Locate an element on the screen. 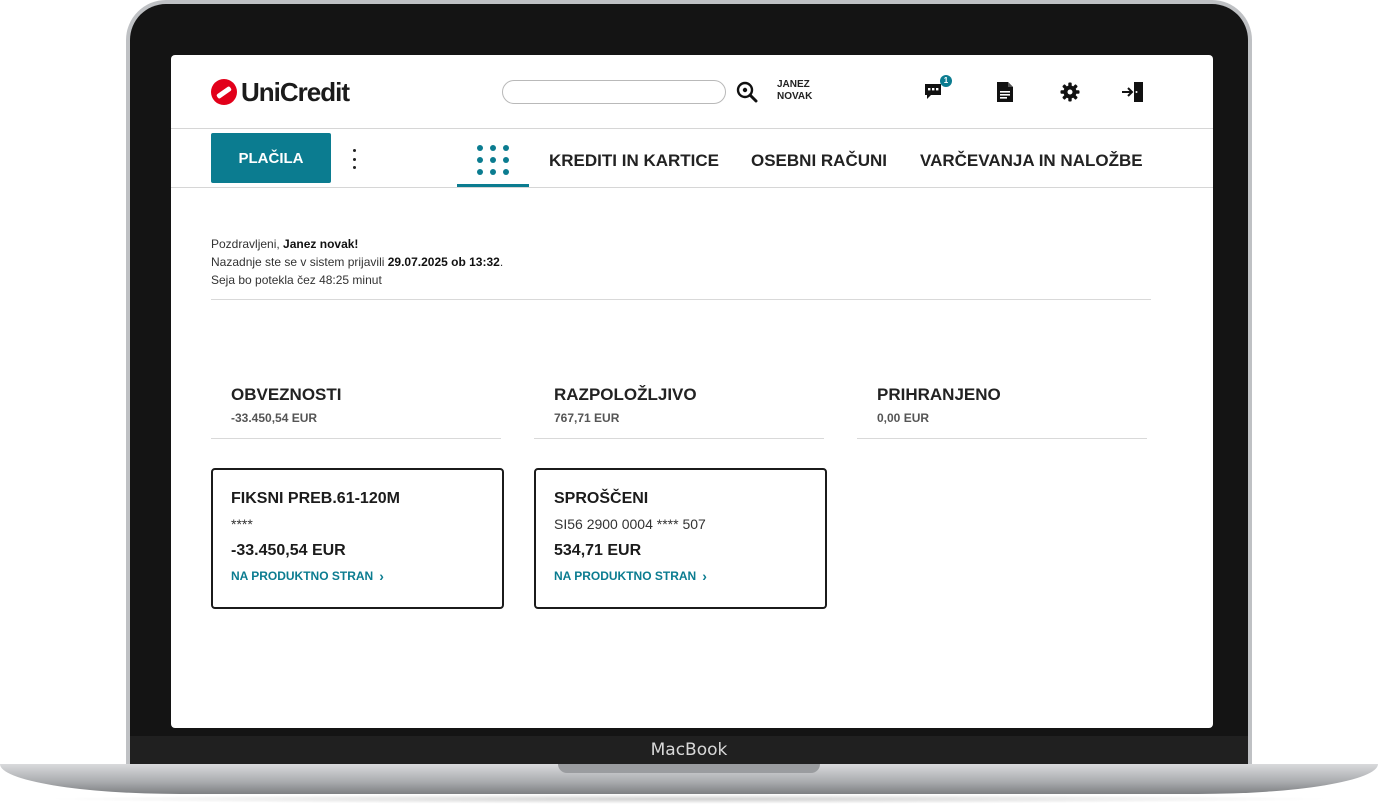 The image size is (1378, 809). tab-krediti-in-kartice: KREDITI IN KARTICE is located at coordinates (634, 161).